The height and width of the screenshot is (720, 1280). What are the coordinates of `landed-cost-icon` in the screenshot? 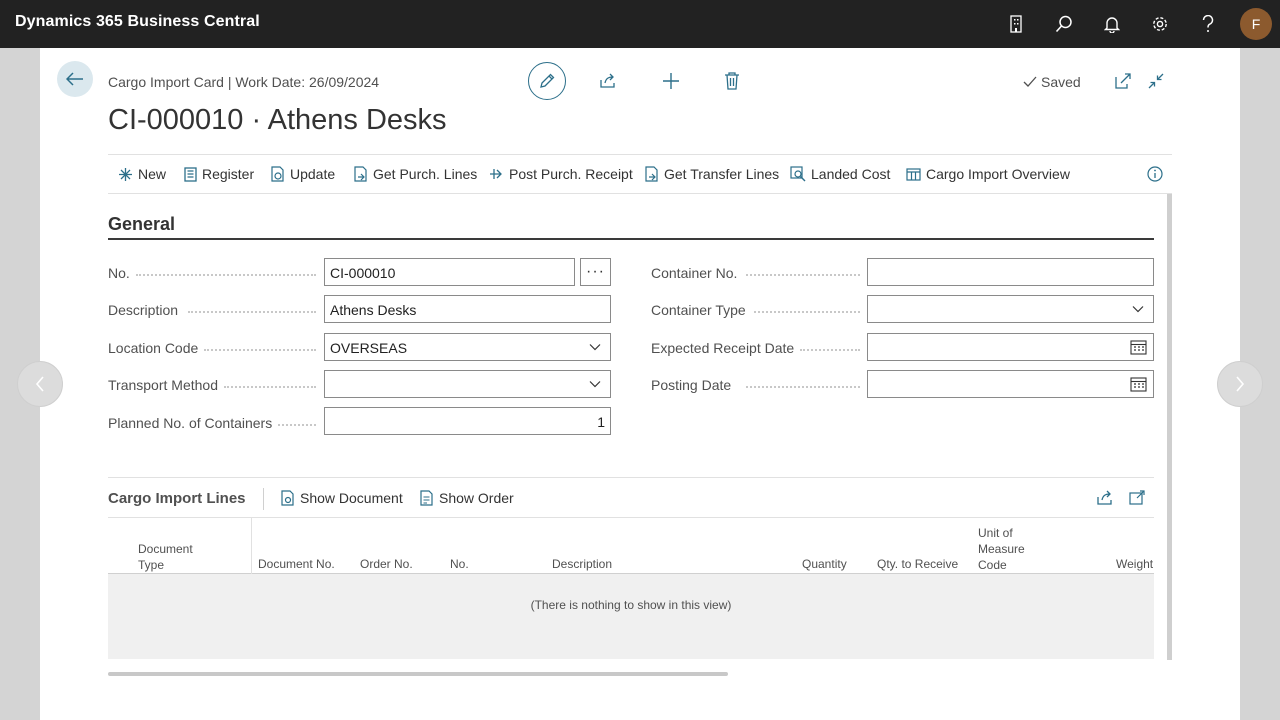 It's located at (798, 174).